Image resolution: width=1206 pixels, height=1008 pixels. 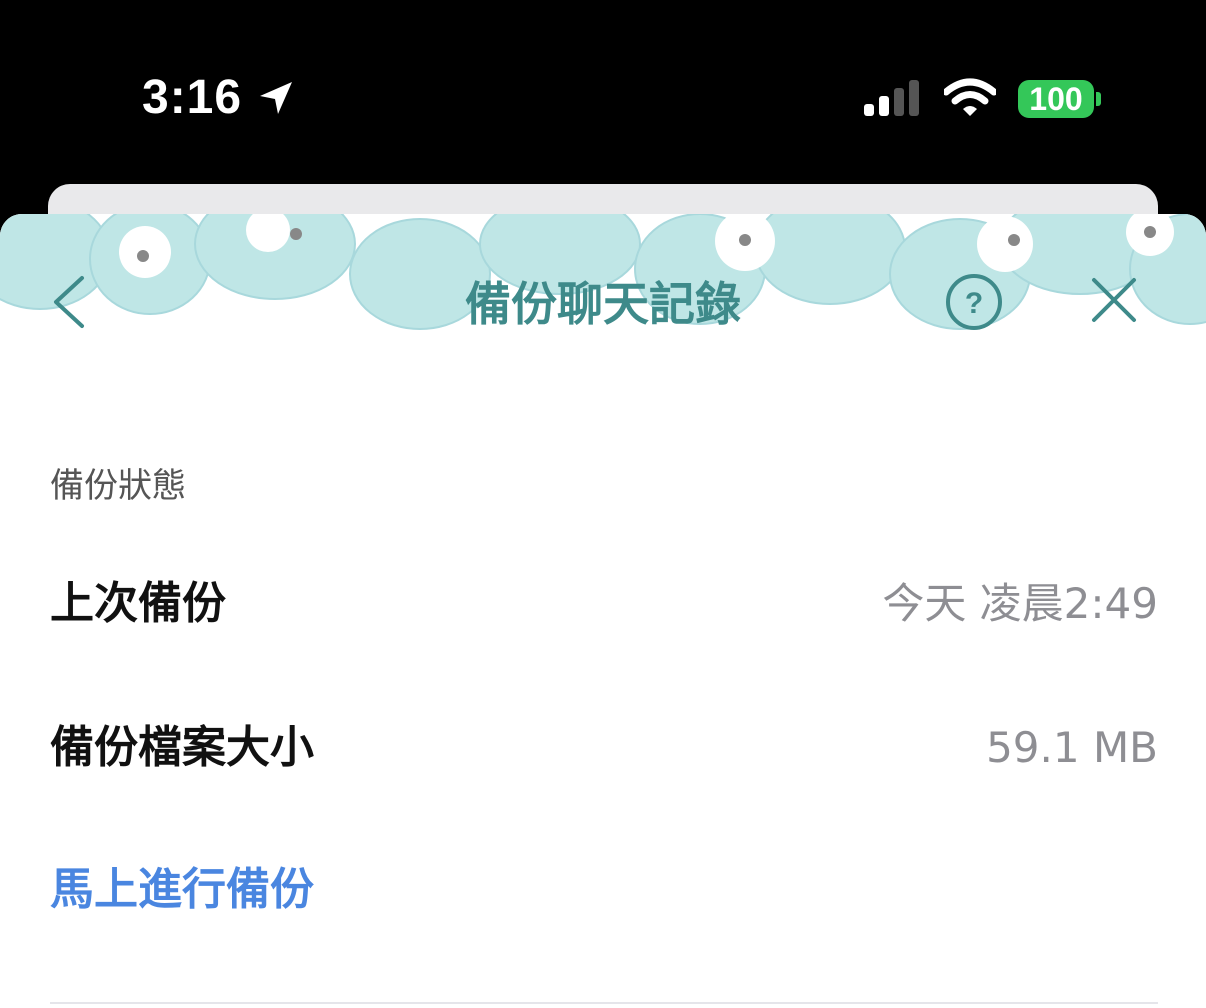 I want to click on status-time: 3:16, so click(x=192, y=97).